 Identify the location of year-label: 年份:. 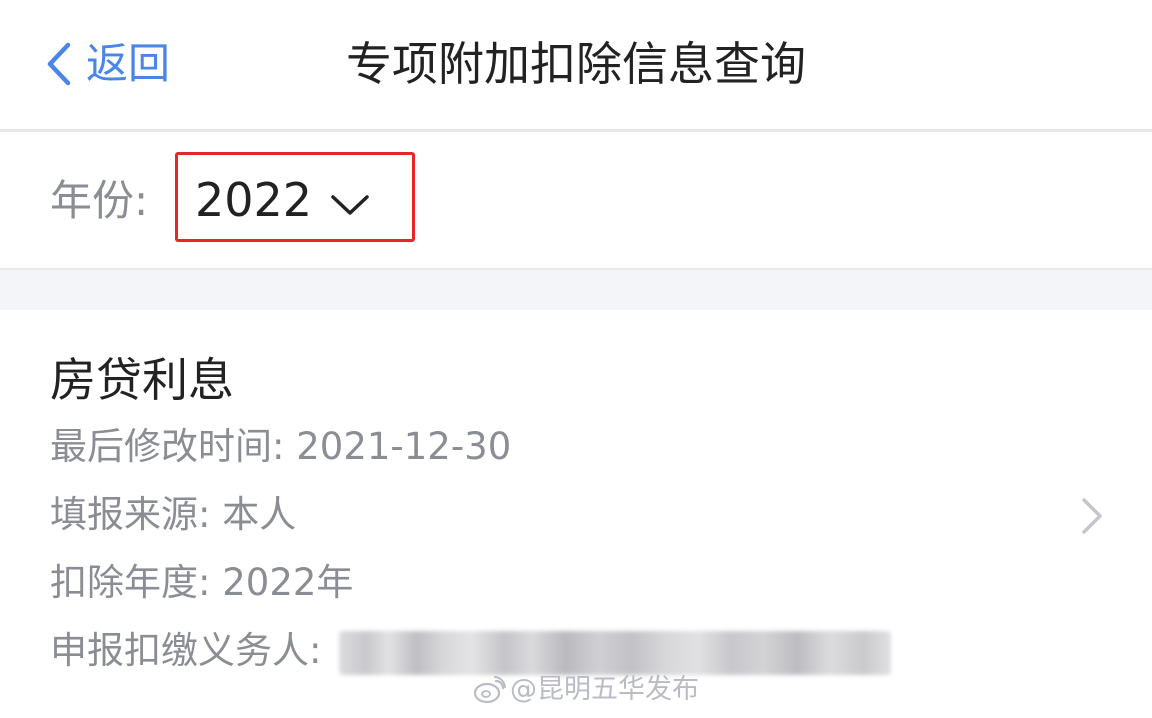
(99, 200).